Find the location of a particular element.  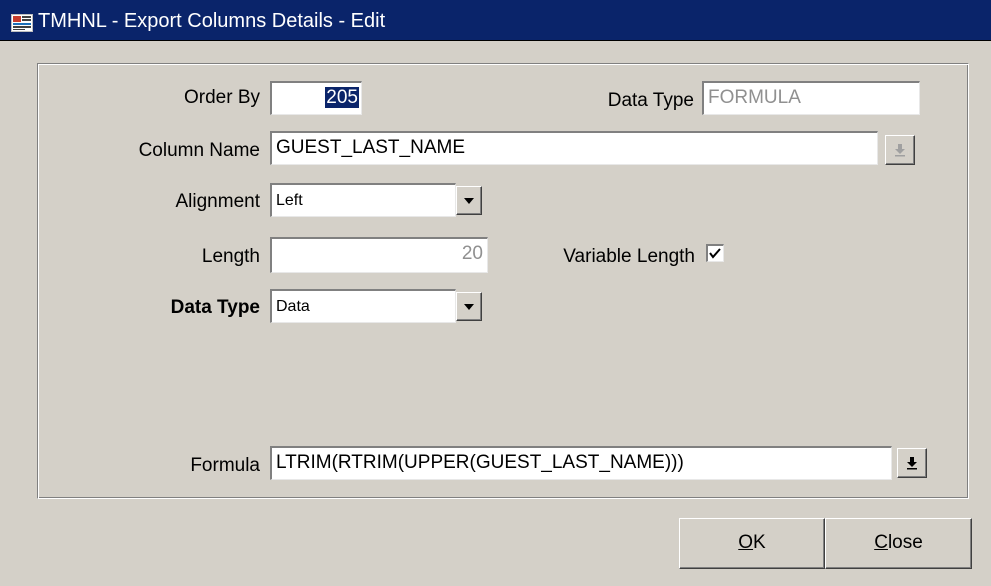

formula-field: LTRIM(RTRIM(UPPER(GUEST_LAST_NAME))) is located at coordinates (581, 463).